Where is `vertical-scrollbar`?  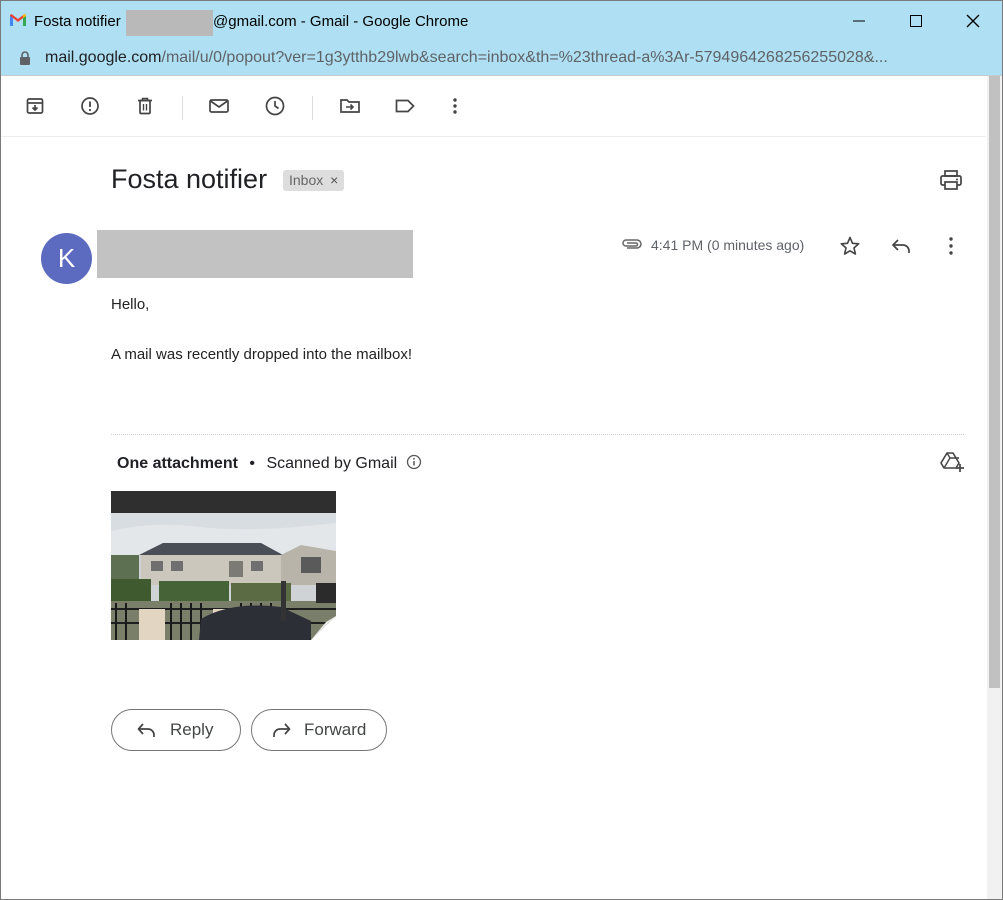
vertical-scrollbar is located at coordinates (994, 487).